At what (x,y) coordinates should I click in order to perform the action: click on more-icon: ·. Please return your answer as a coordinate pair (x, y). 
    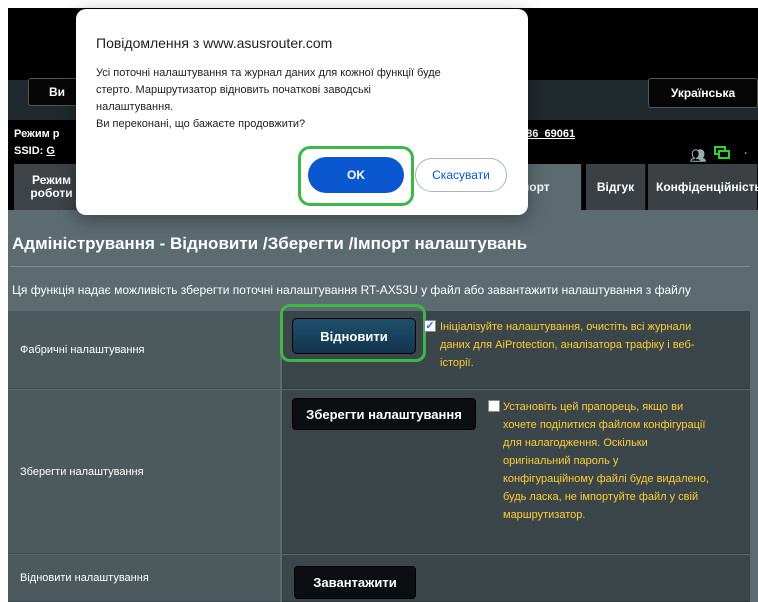
    Looking at the image, I should click on (746, 153).